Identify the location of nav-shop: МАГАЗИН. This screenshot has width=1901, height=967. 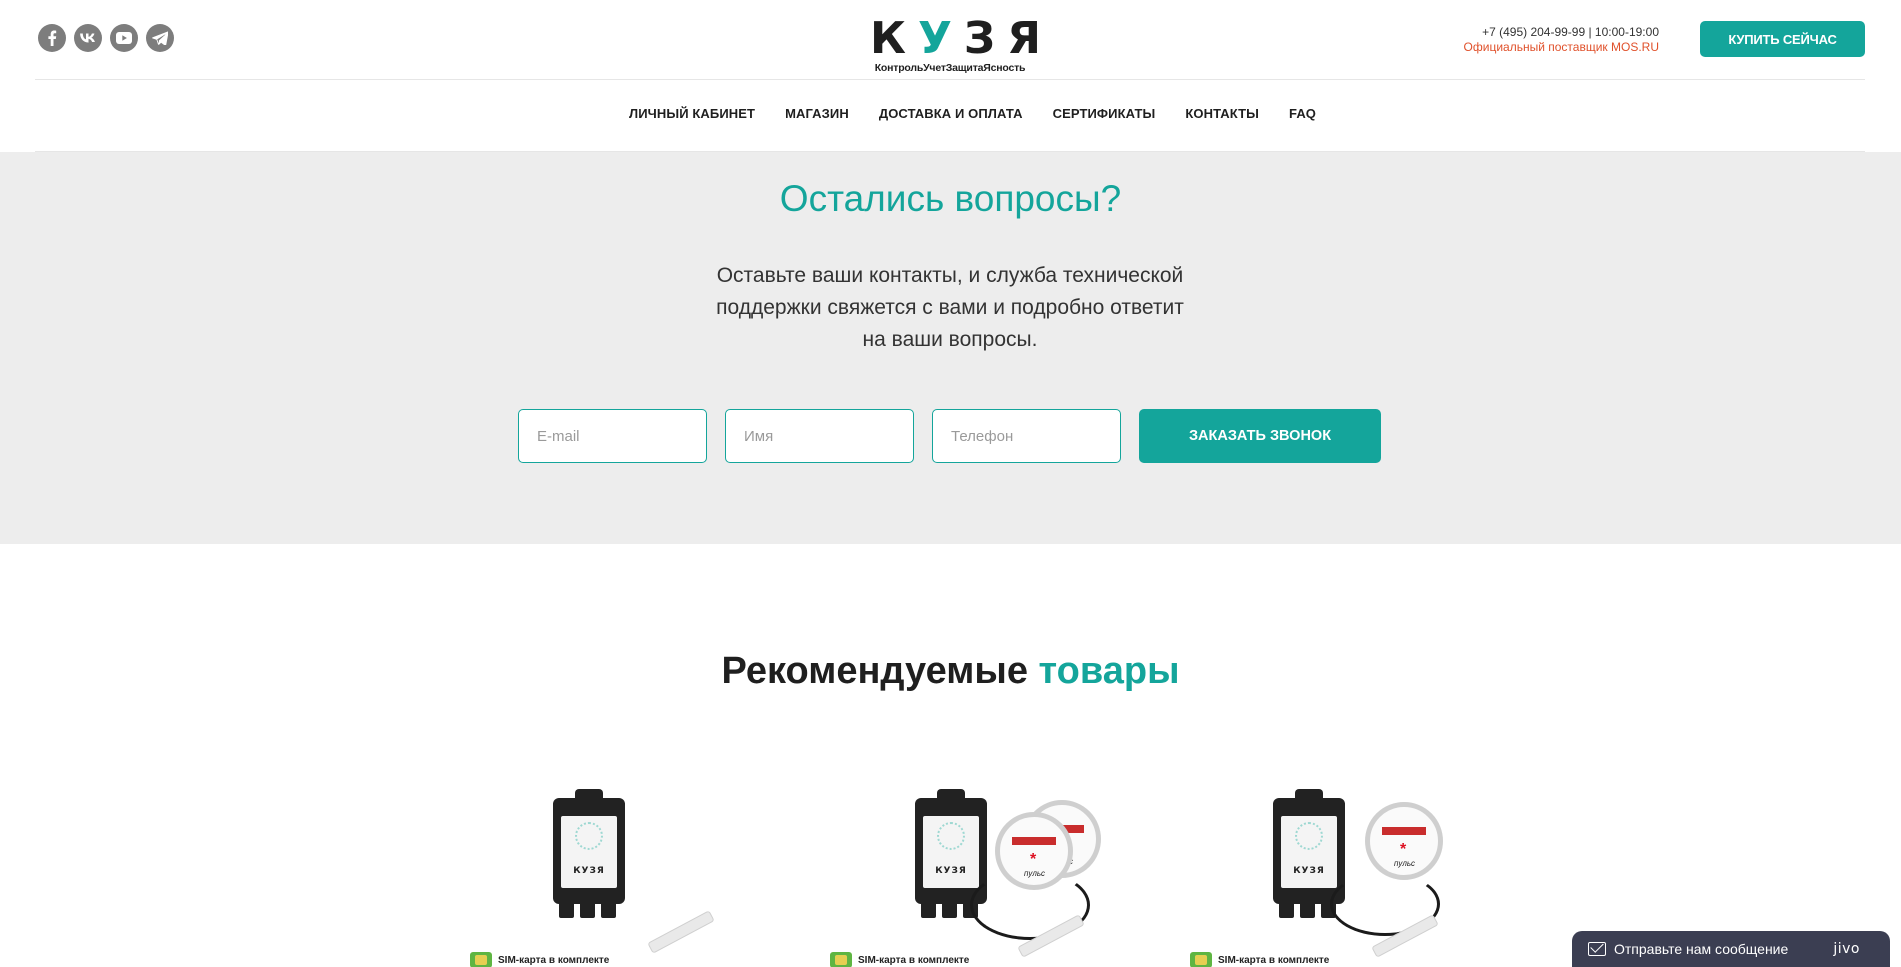
(817, 113).